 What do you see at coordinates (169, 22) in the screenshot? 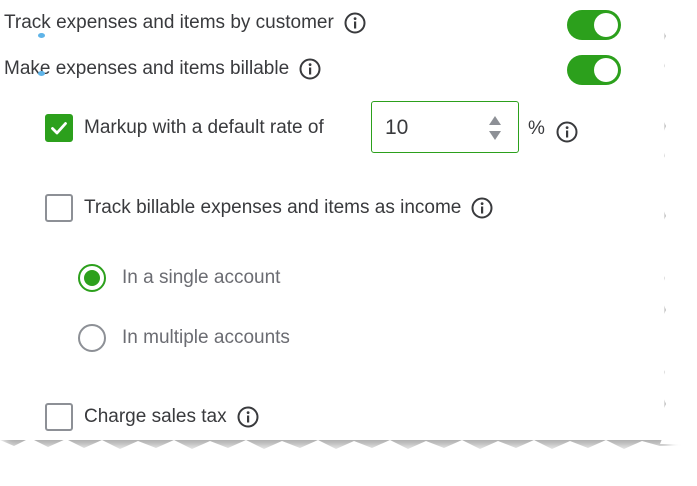
I see `track-expenses-label: Track expenses and items by customer` at bounding box center [169, 22].